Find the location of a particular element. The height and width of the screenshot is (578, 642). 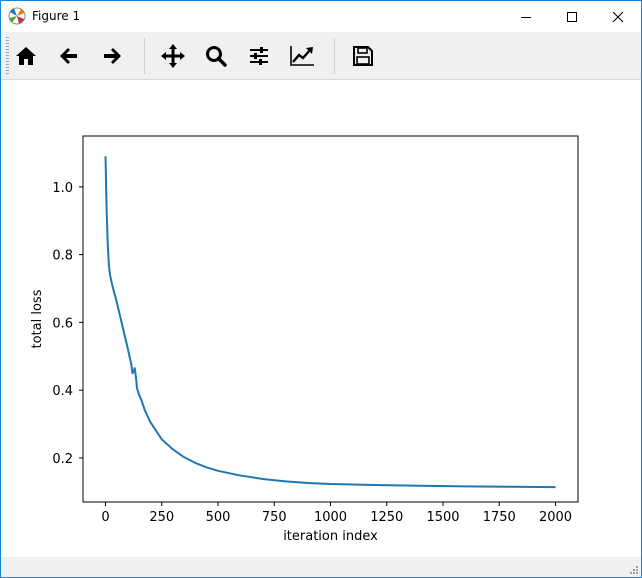

close-button is located at coordinates (618, 16).